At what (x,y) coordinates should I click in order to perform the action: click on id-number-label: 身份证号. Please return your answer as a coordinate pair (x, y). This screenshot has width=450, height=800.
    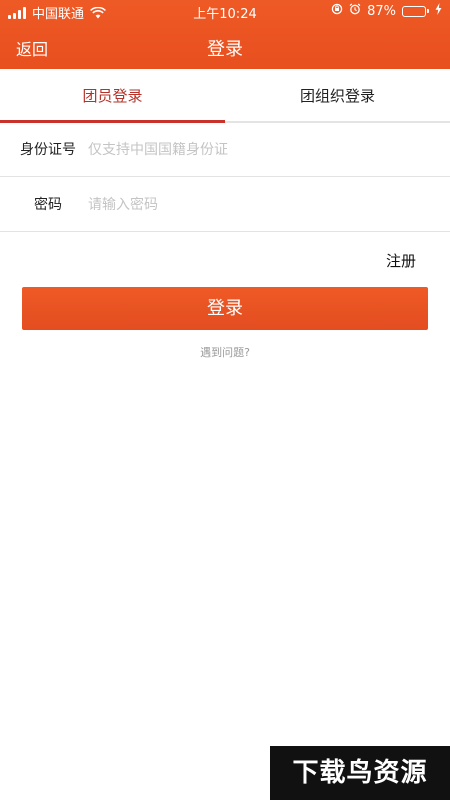
    Looking at the image, I should click on (48, 150).